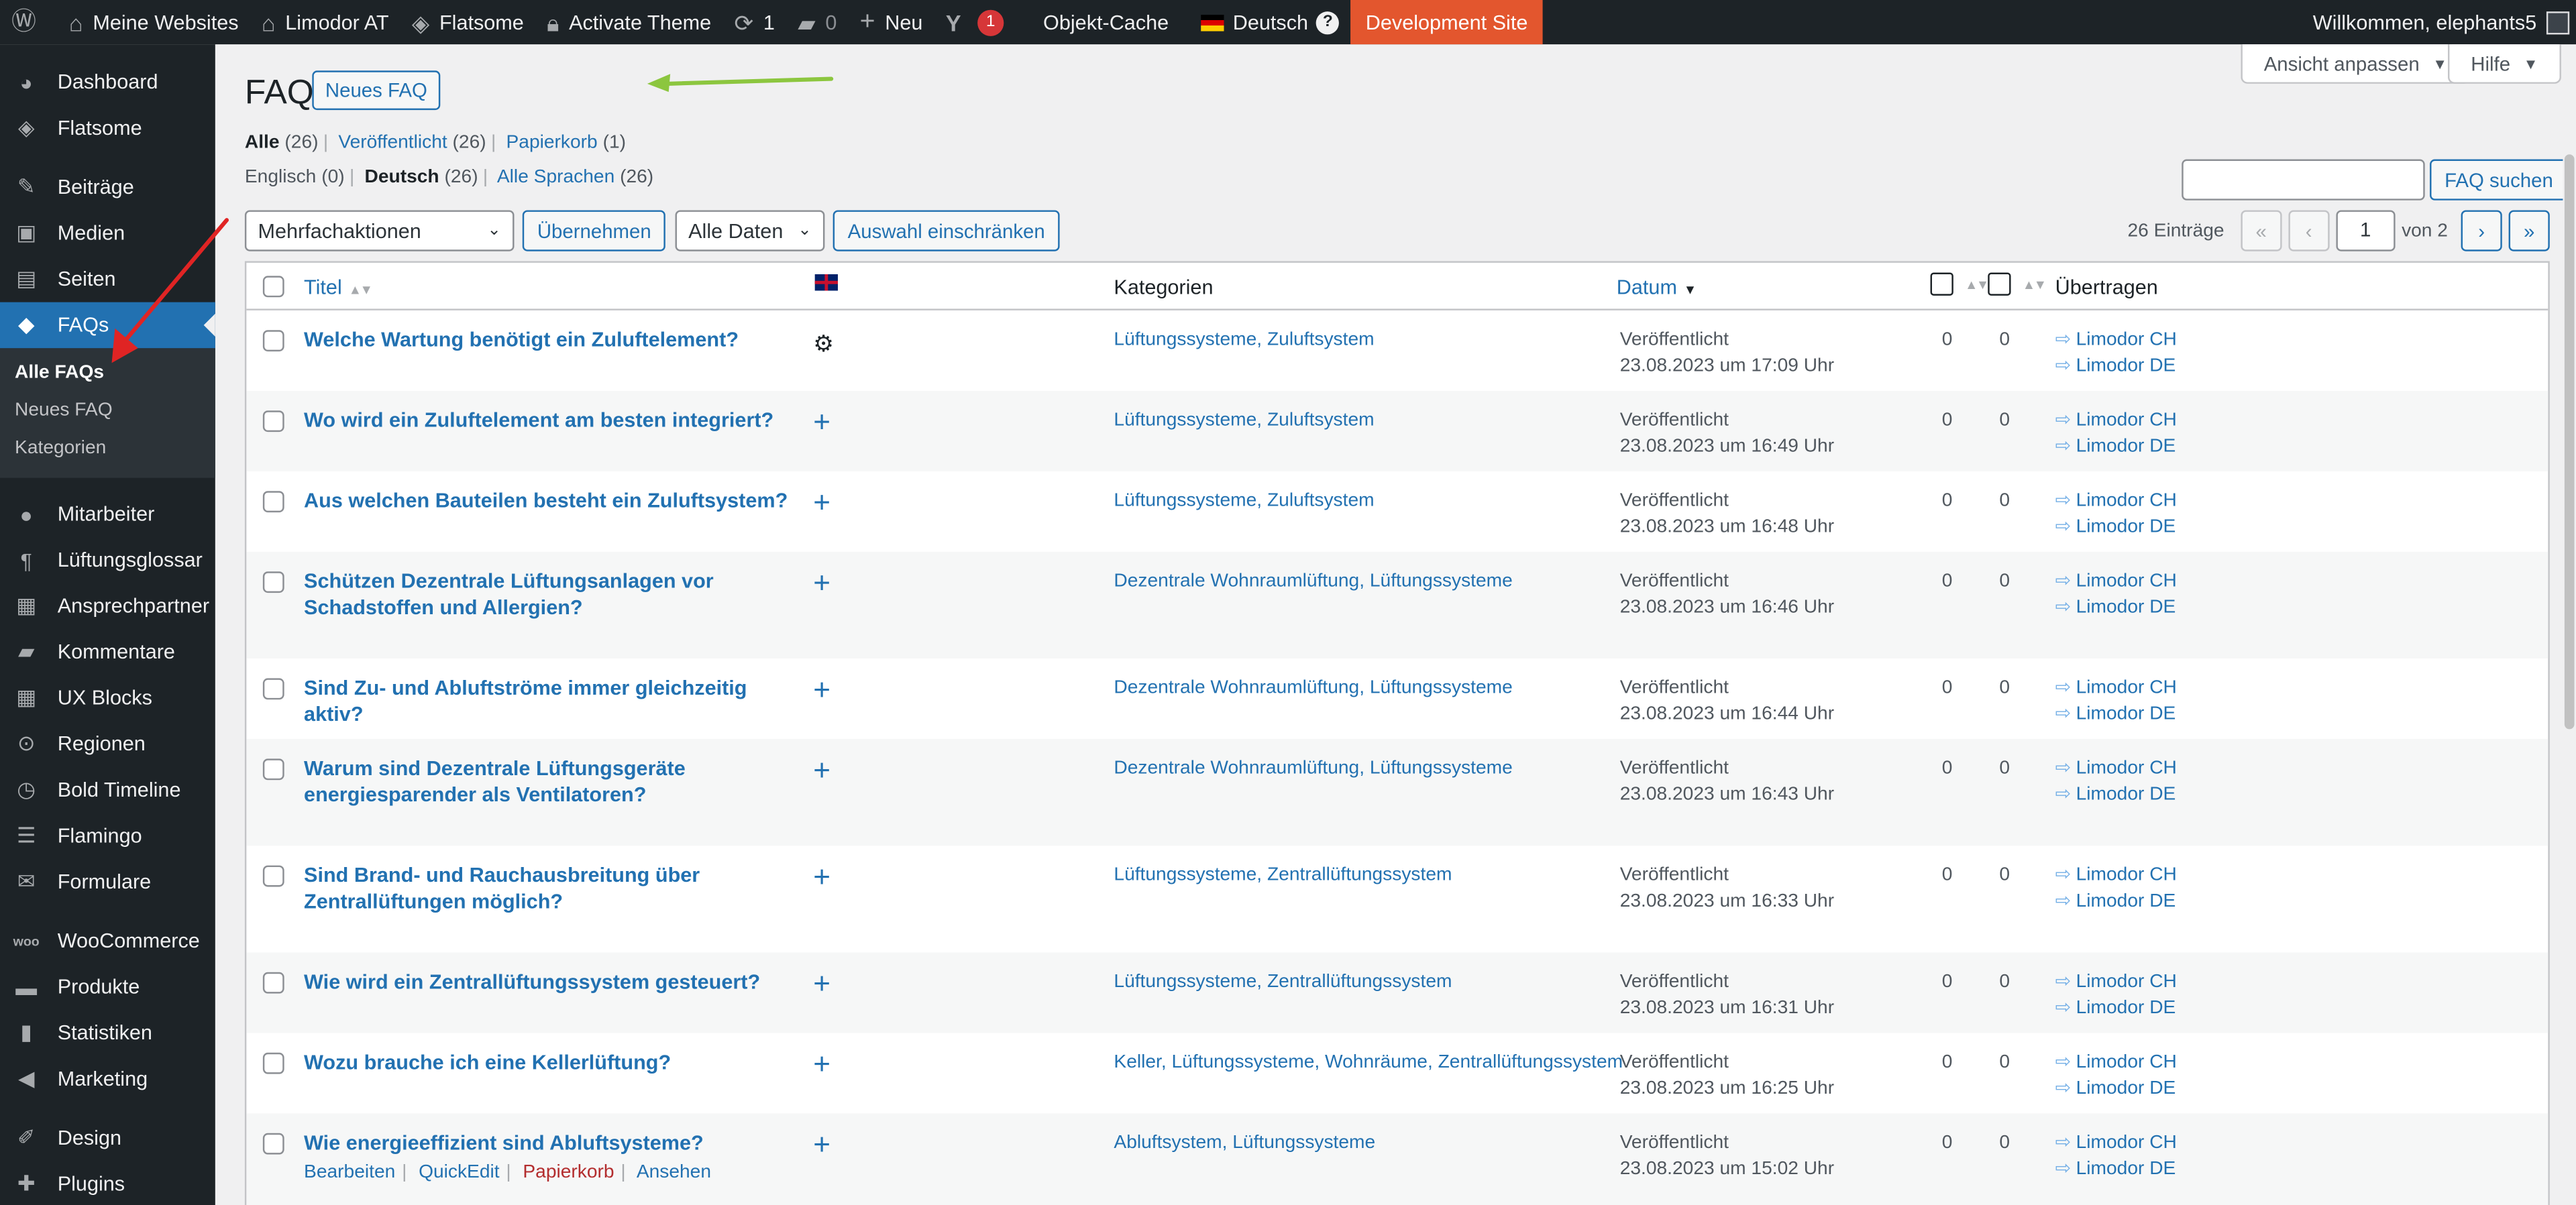 This screenshot has height=1205, width=2576. Describe the element at coordinates (754, 22) in the screenshot. I see `updates-menu: ⟳ 1` at that location.